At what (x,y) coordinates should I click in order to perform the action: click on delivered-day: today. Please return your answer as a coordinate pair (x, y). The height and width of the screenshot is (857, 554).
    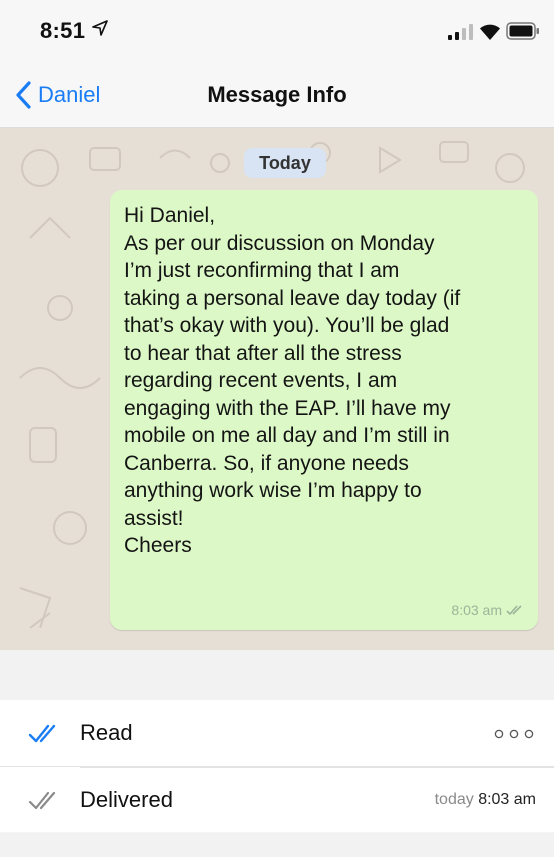
    Looking at the image, I should click on (454, 799).